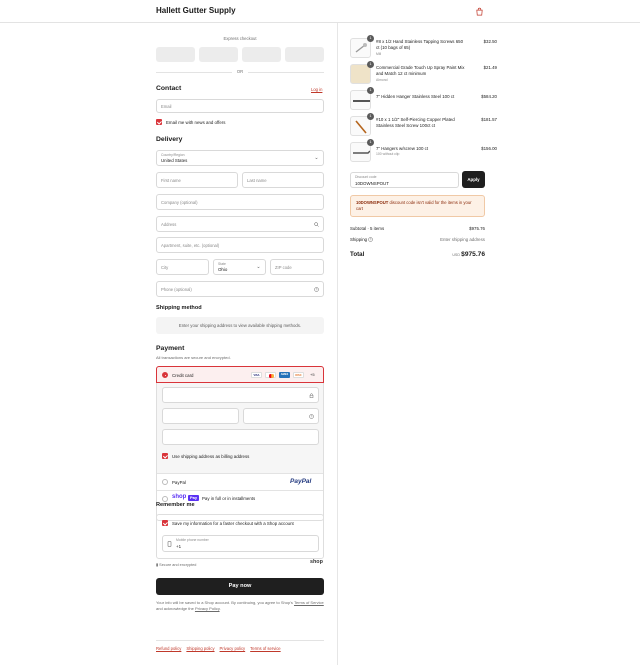 The width and height of the screenshot is (640, 665). Describe the element at coordinates (415, 96) in the screenshot. I see `item-name: 7" Hidden Hanger Stainless Steel 100 ct` at that location.